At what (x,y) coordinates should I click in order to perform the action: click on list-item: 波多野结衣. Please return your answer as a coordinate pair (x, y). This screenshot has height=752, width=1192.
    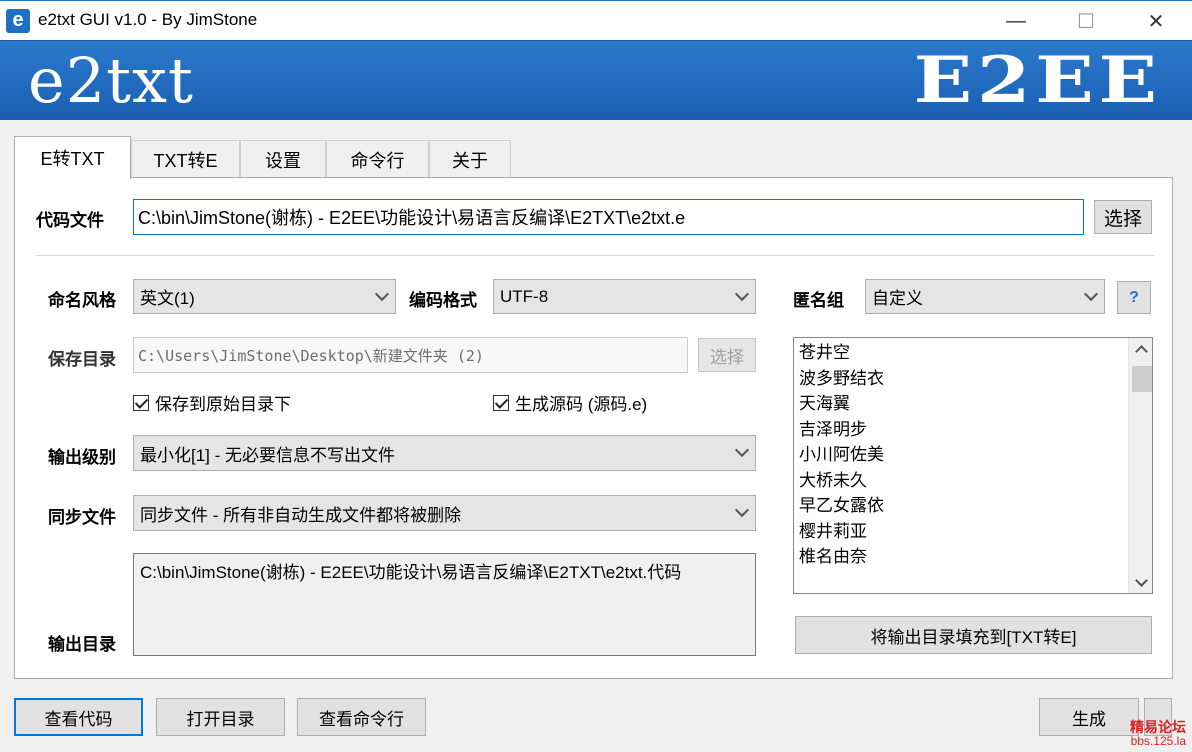
    Looking at the image, I should click on (959, 379).